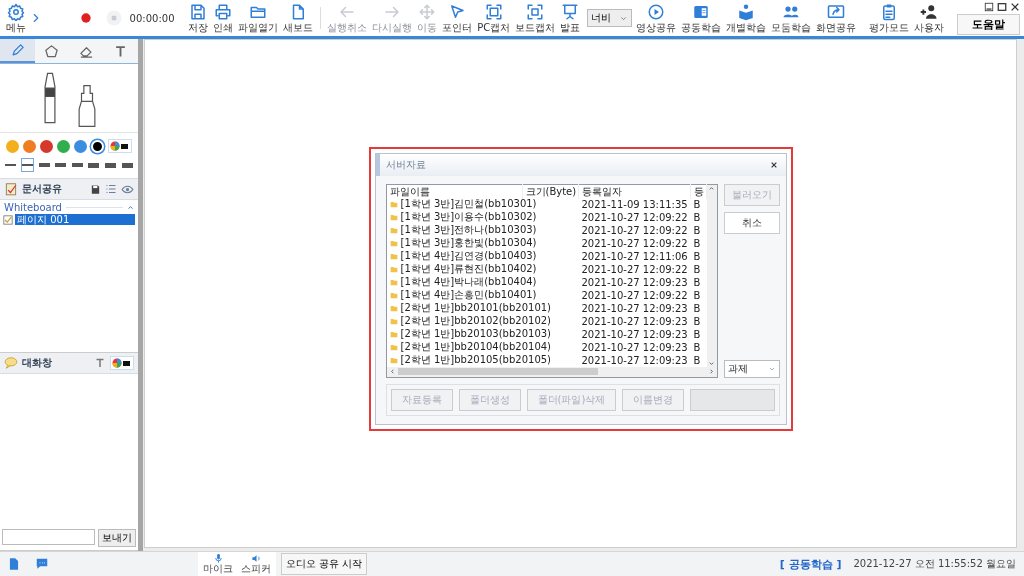 The height and width of the screenshot is (576, 1024). I want to click on clipboard-icon, so click(11, 189).